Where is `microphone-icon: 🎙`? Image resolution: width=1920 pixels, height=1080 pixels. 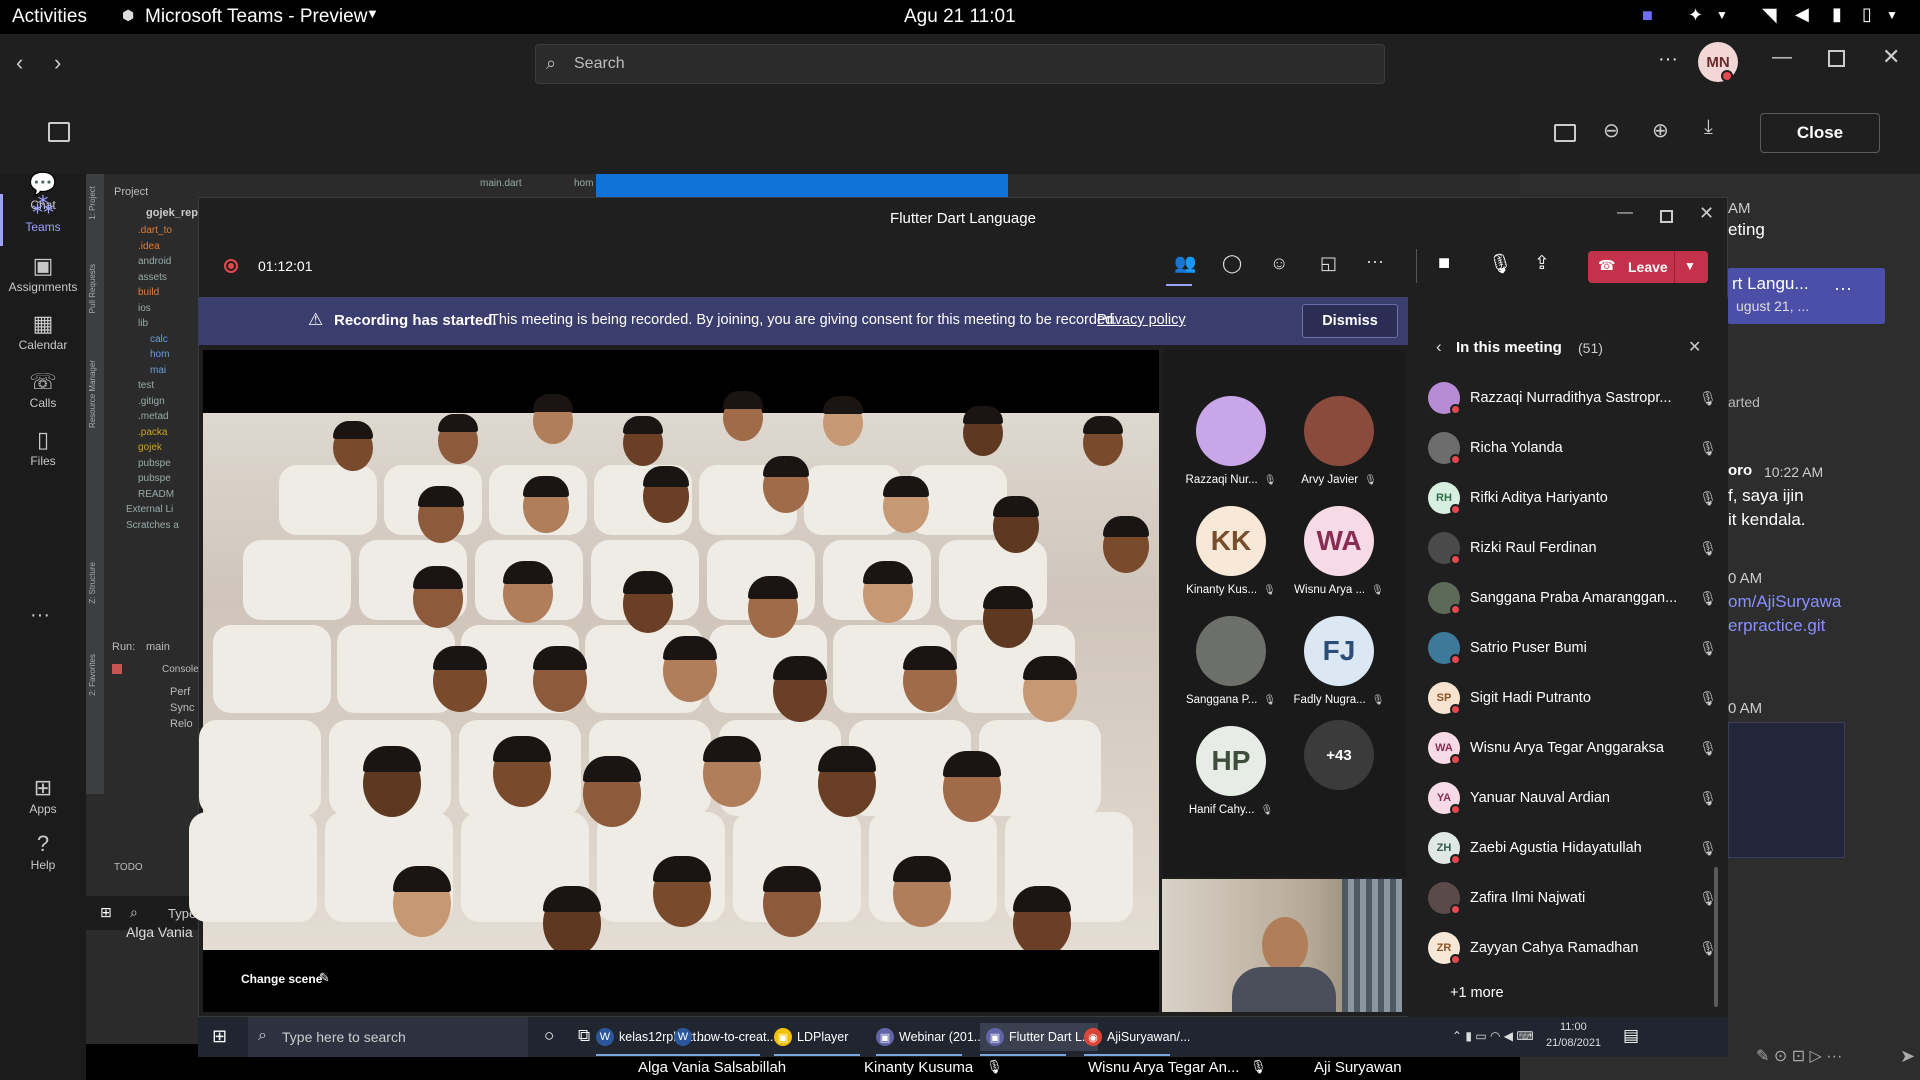 microphone-icon: 🎙 is located at coordinates (1500, 264).